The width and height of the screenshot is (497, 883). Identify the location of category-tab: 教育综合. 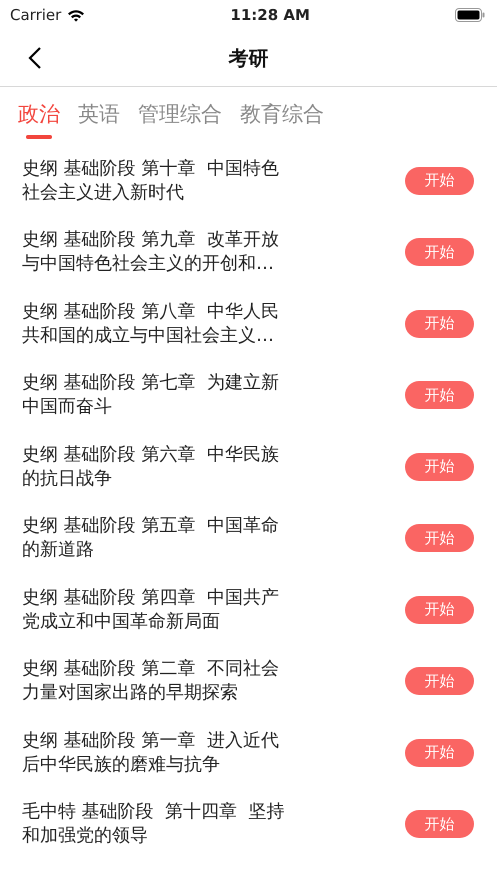
(282, 119).